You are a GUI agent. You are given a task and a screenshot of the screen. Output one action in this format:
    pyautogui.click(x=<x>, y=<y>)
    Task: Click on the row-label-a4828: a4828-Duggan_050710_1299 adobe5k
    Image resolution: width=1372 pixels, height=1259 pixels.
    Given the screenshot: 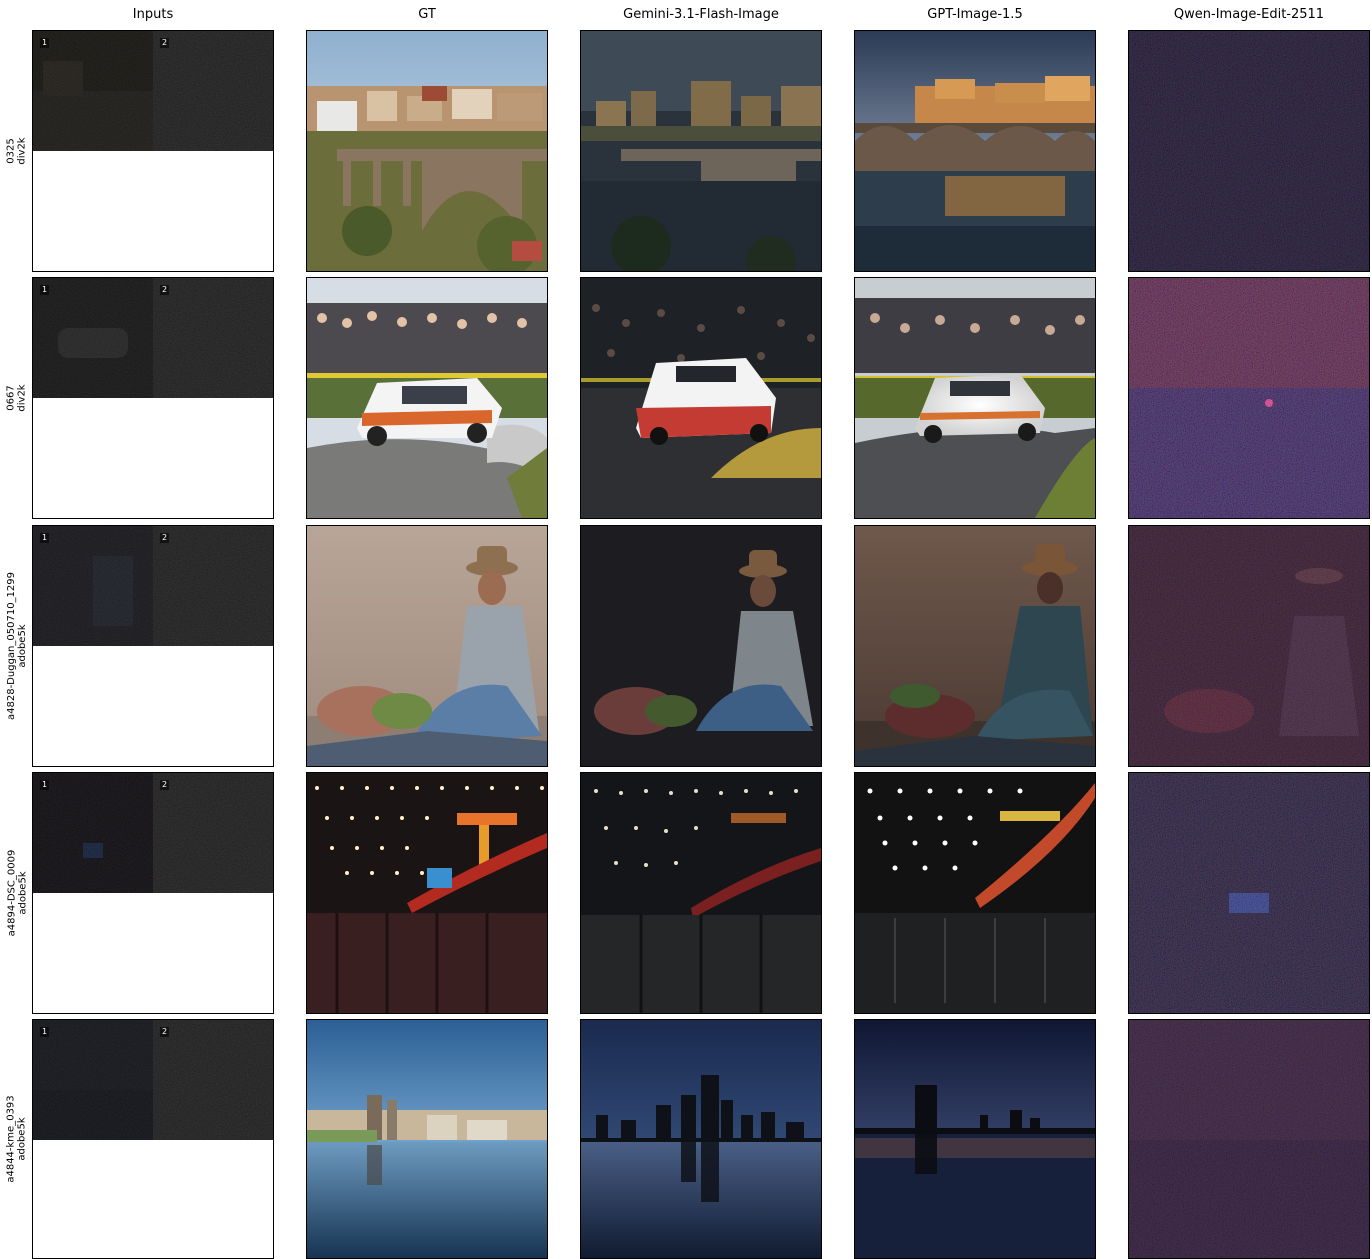 What is the action you would take?
    pyautogui.click(x=17, y=646)
    